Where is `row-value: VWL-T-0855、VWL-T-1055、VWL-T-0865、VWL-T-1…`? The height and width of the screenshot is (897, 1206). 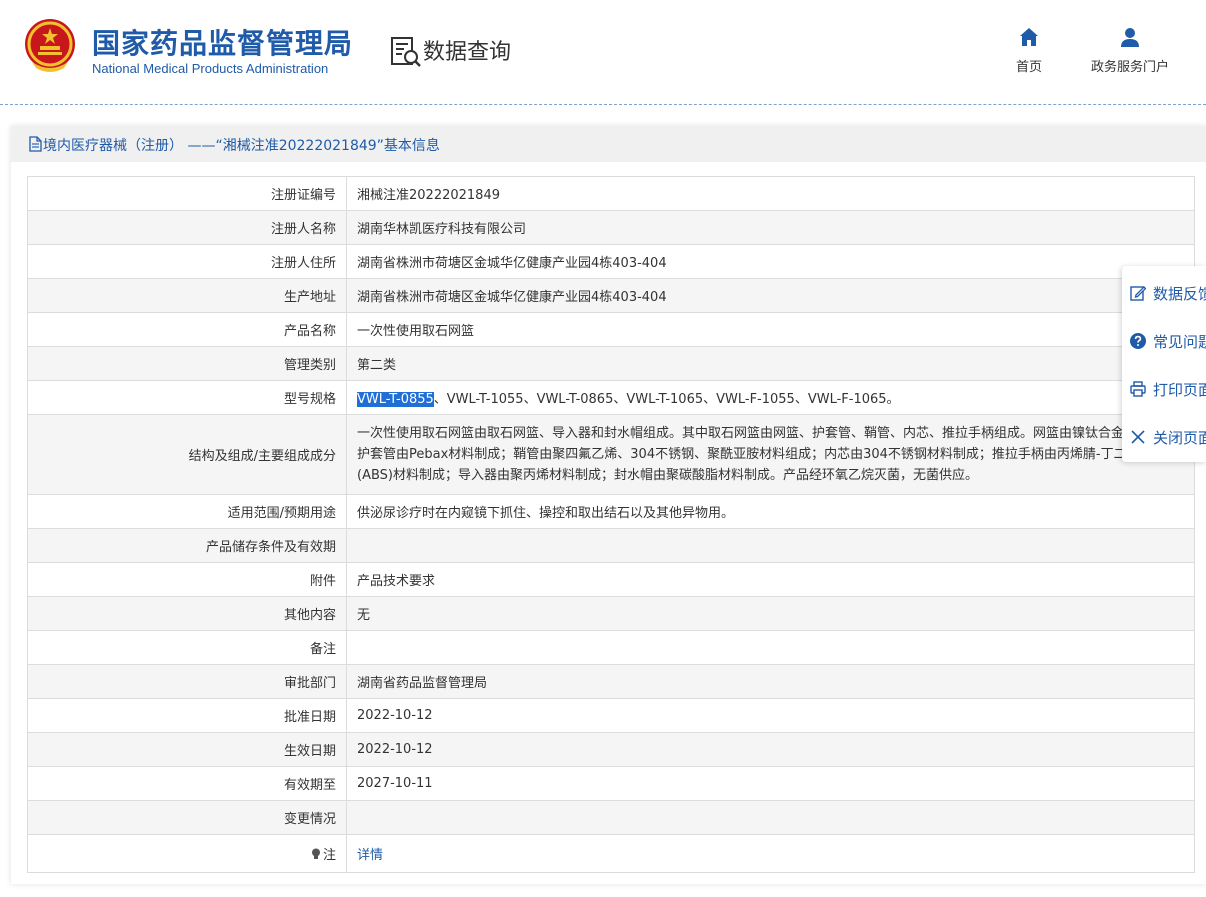
row-value: VWL-T-0855、VWL-T-1055、VWL-T-0865、VWL-T-1… is located at coordinates (770, 397).